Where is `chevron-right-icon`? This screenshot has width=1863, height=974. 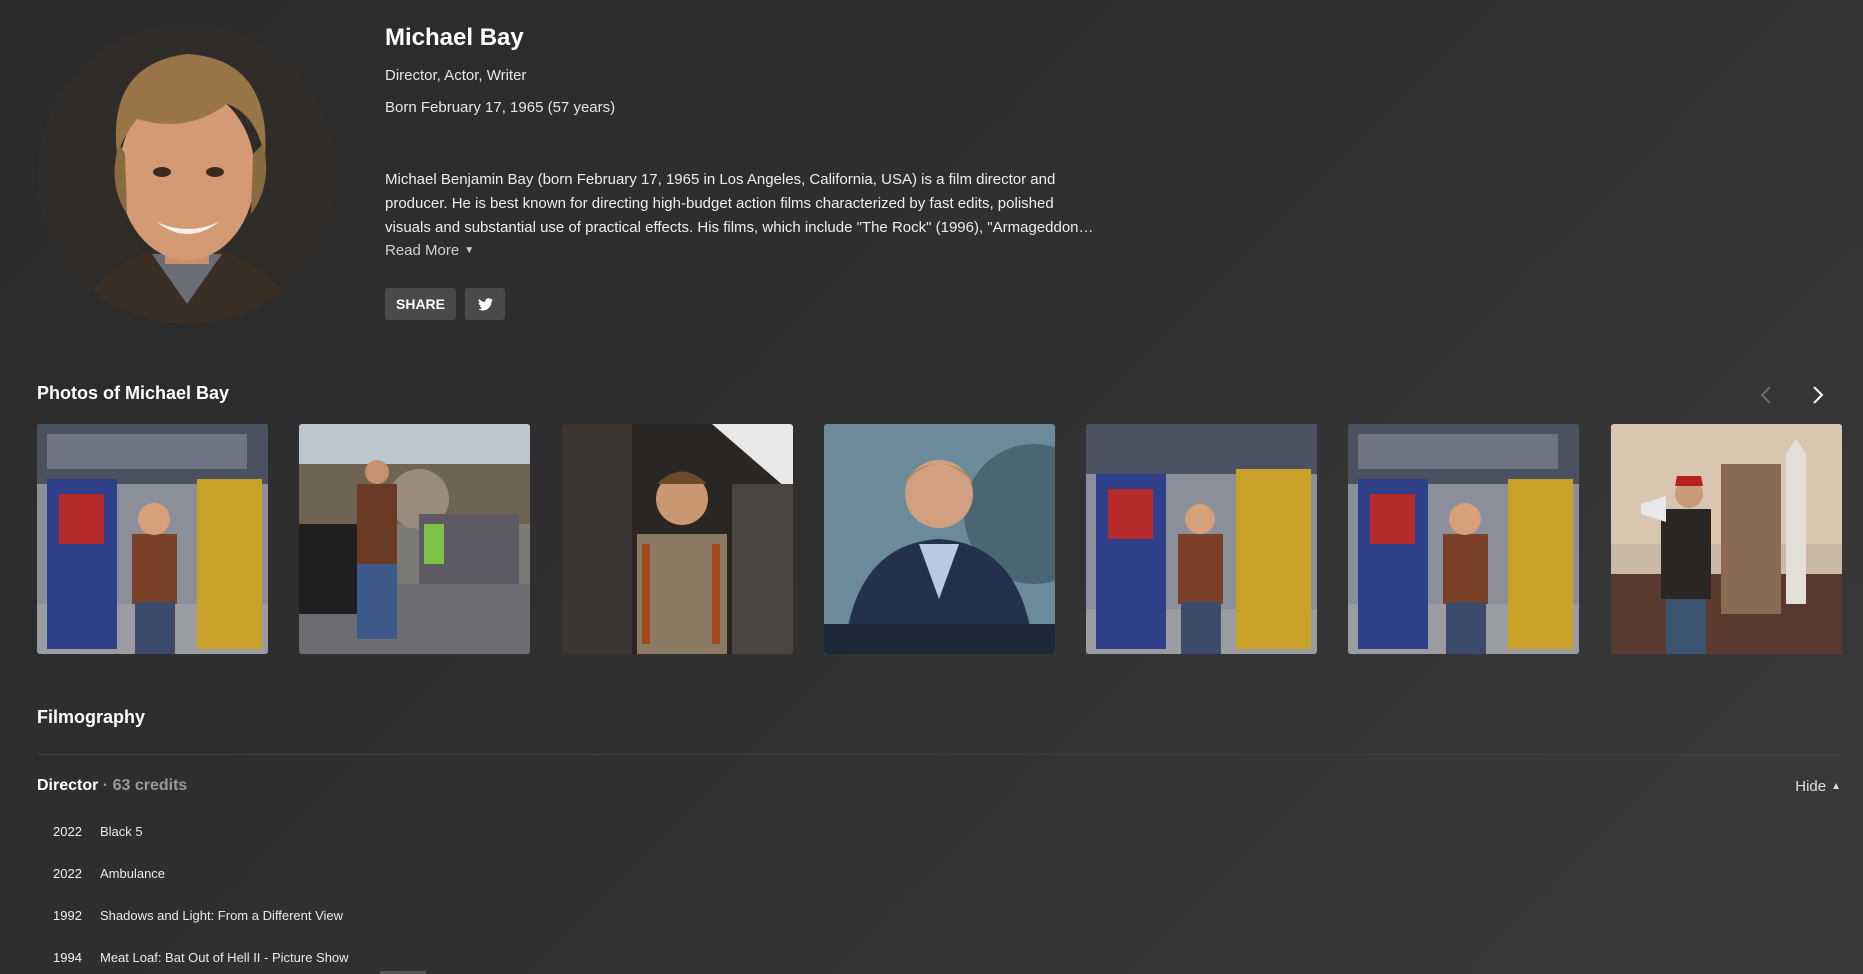
chevron-right-icon is located at coordinates (1818, 395).